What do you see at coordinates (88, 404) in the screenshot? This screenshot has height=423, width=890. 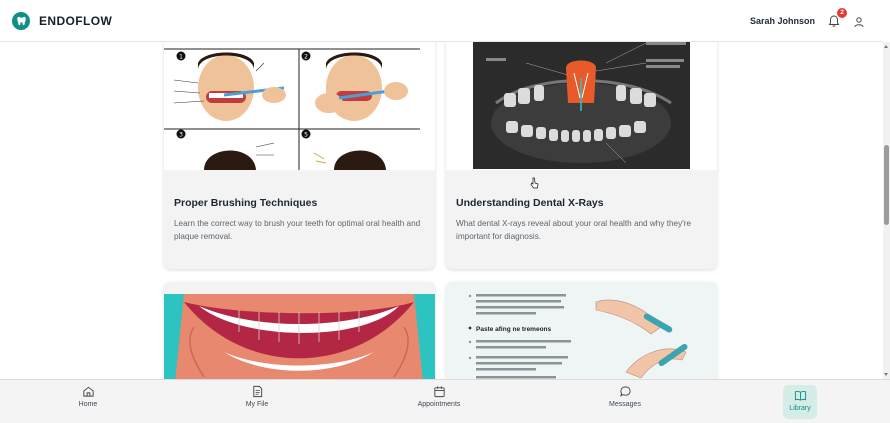 I see `nav-label: Home` at bounding box center [88, 404].